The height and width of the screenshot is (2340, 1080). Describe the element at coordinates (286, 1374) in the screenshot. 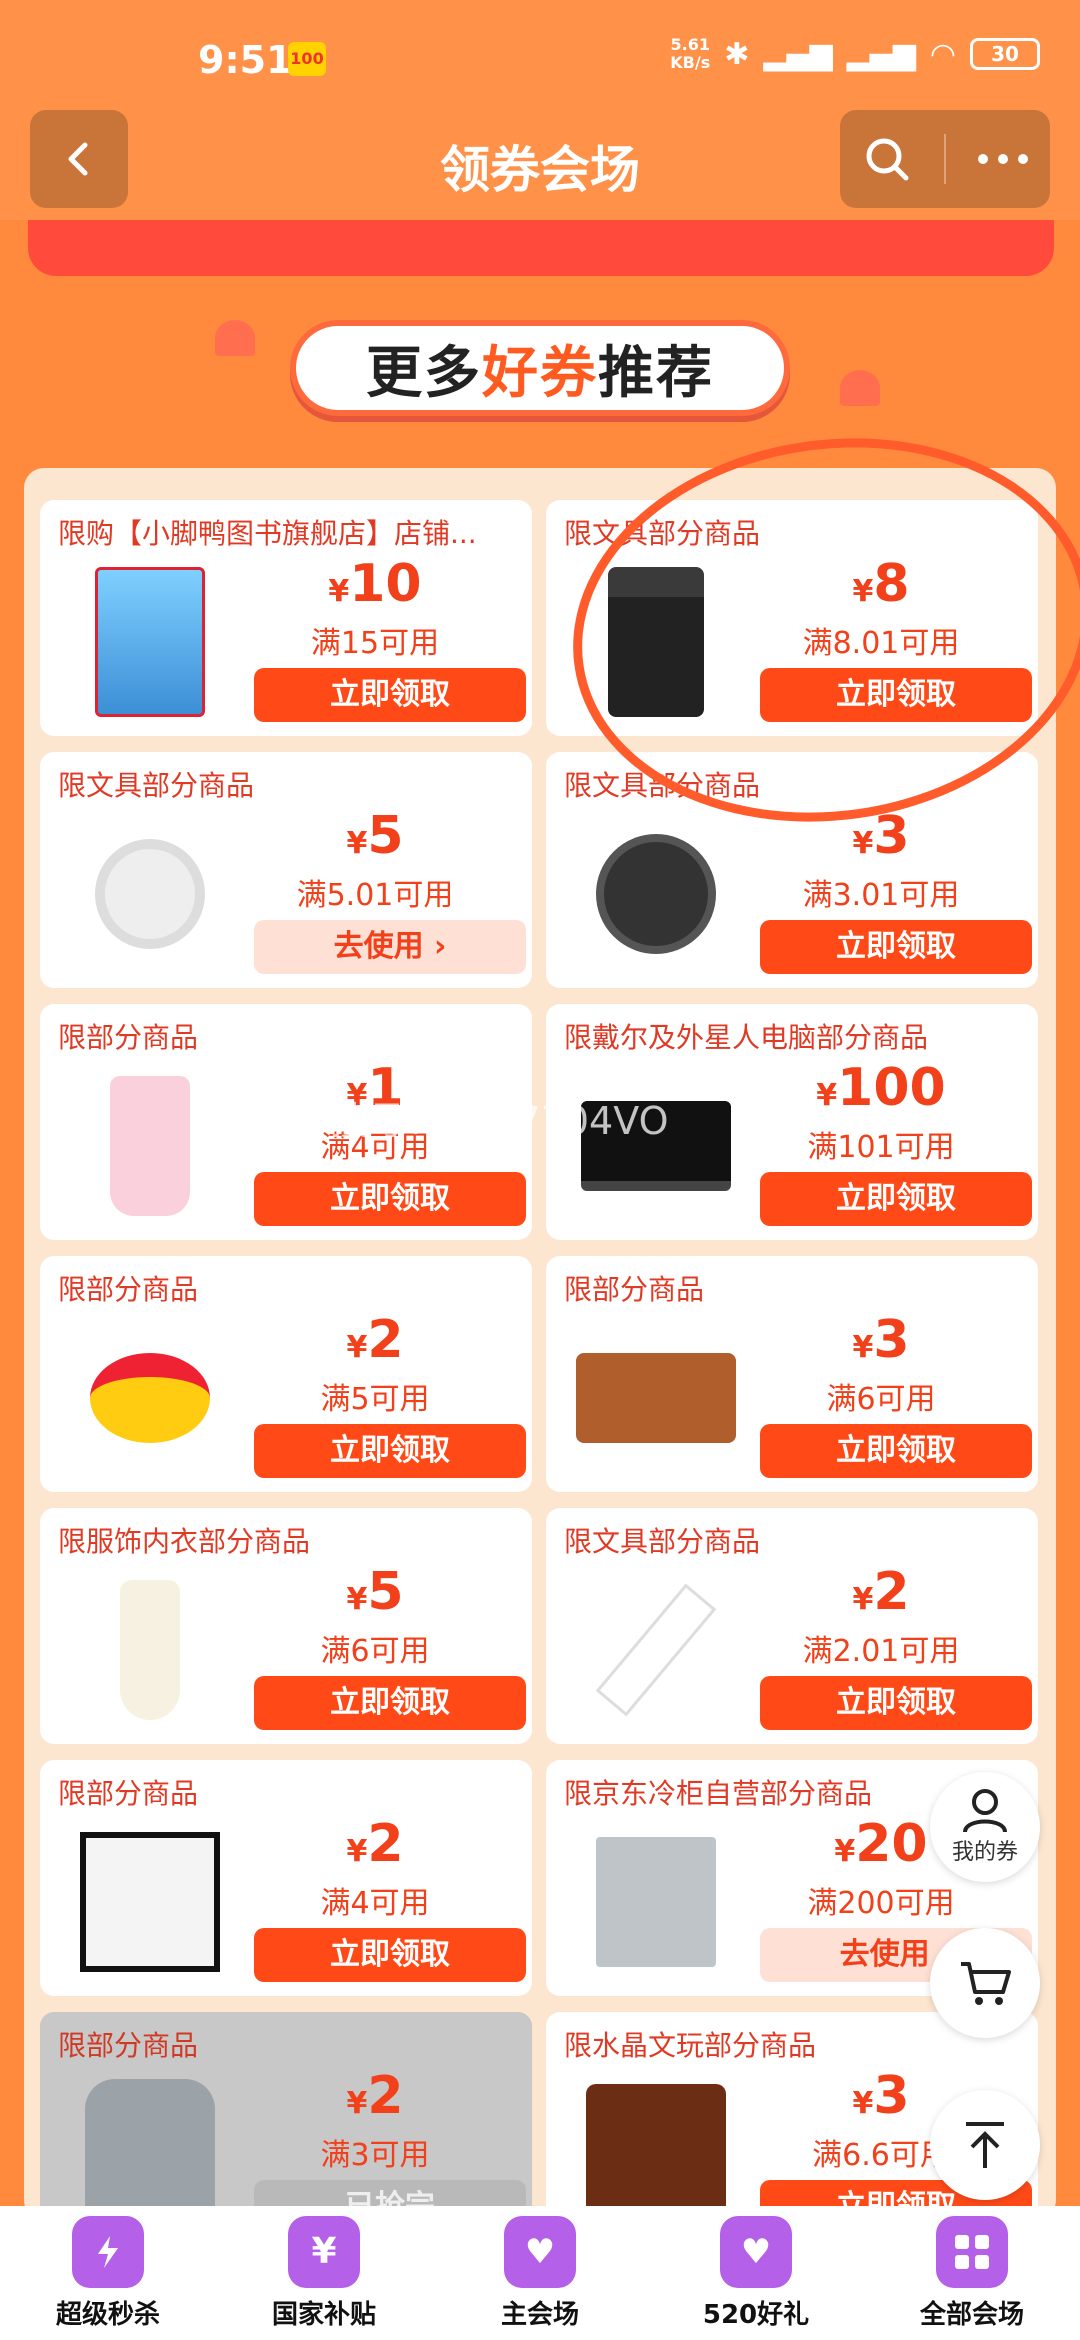

I see `coupon-card: 限部分商品 ¥2 满5可用立即领取` at that location.